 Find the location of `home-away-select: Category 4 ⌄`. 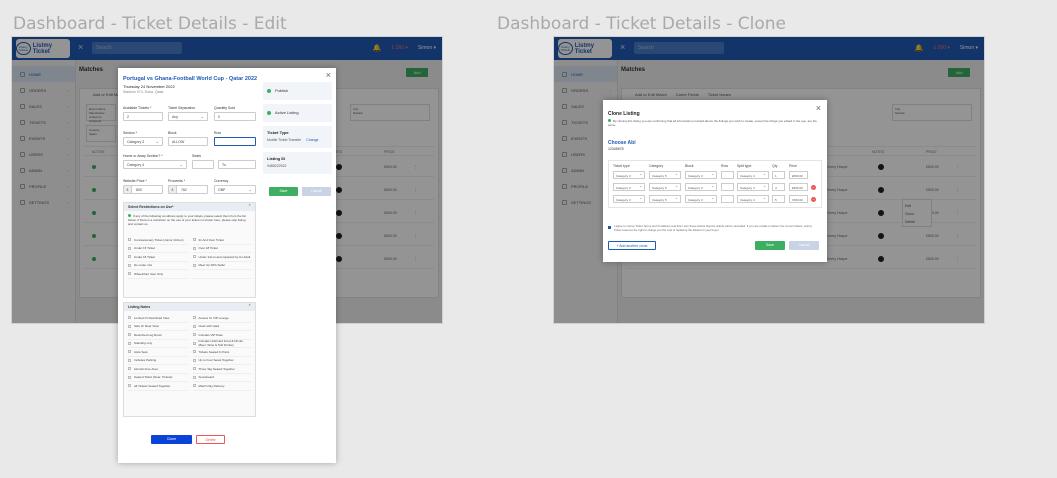

home-away-select: Category 4 ⌄ is located at coordinates (155, 164).